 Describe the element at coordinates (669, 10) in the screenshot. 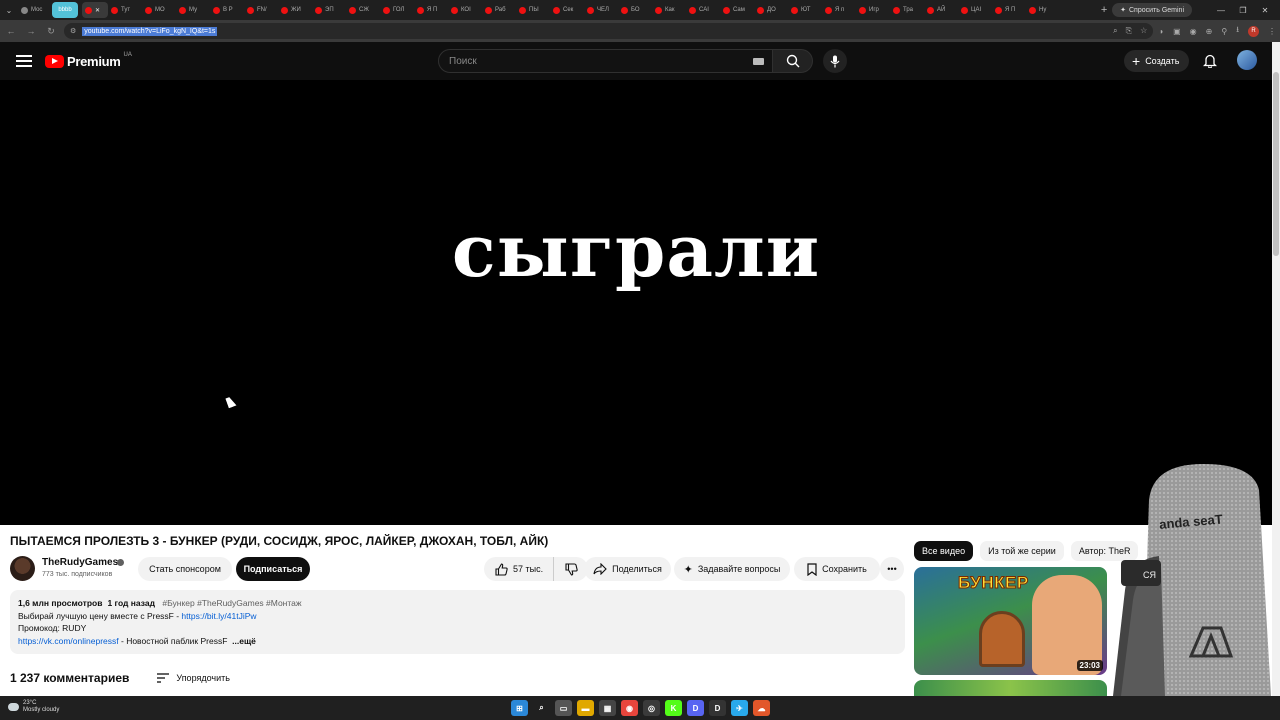

I see `browser-tab: Как` at that location.